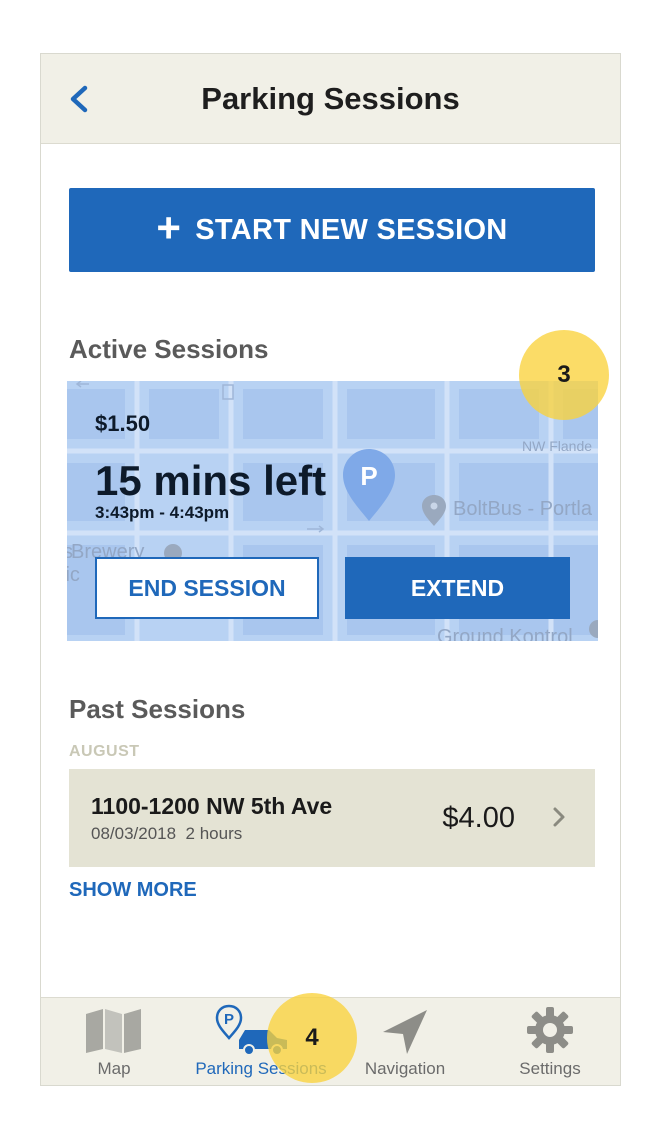 This screenshot has width=663, height=1139. I want to click on map-label-boltbus: BoltBus - Portla, so click(523, 509).